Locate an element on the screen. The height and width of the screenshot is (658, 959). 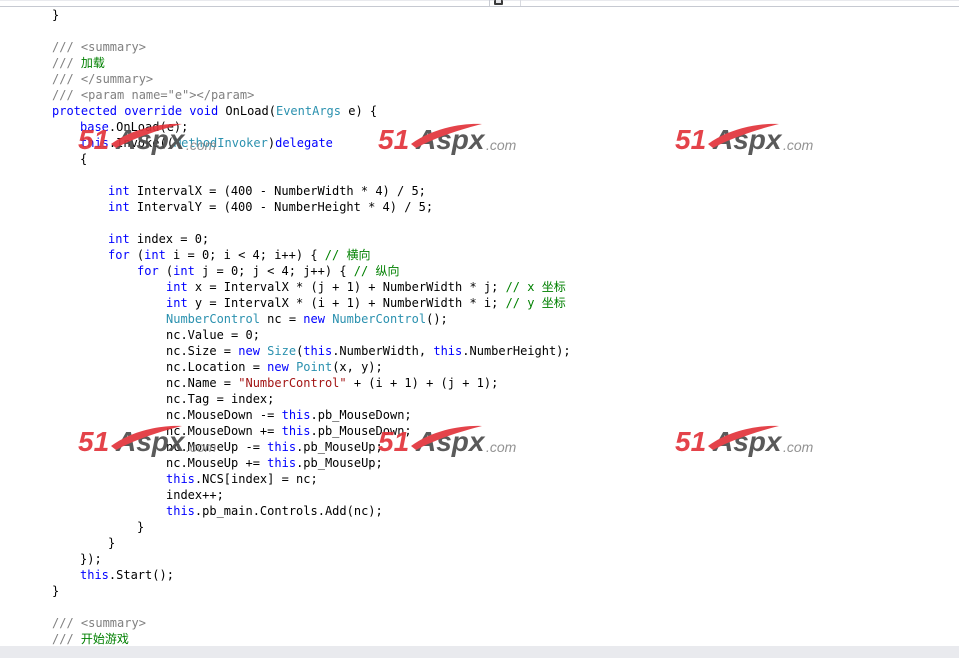
code-token-plain: .pb_MouseDown; is located at coordinates (361, 431).